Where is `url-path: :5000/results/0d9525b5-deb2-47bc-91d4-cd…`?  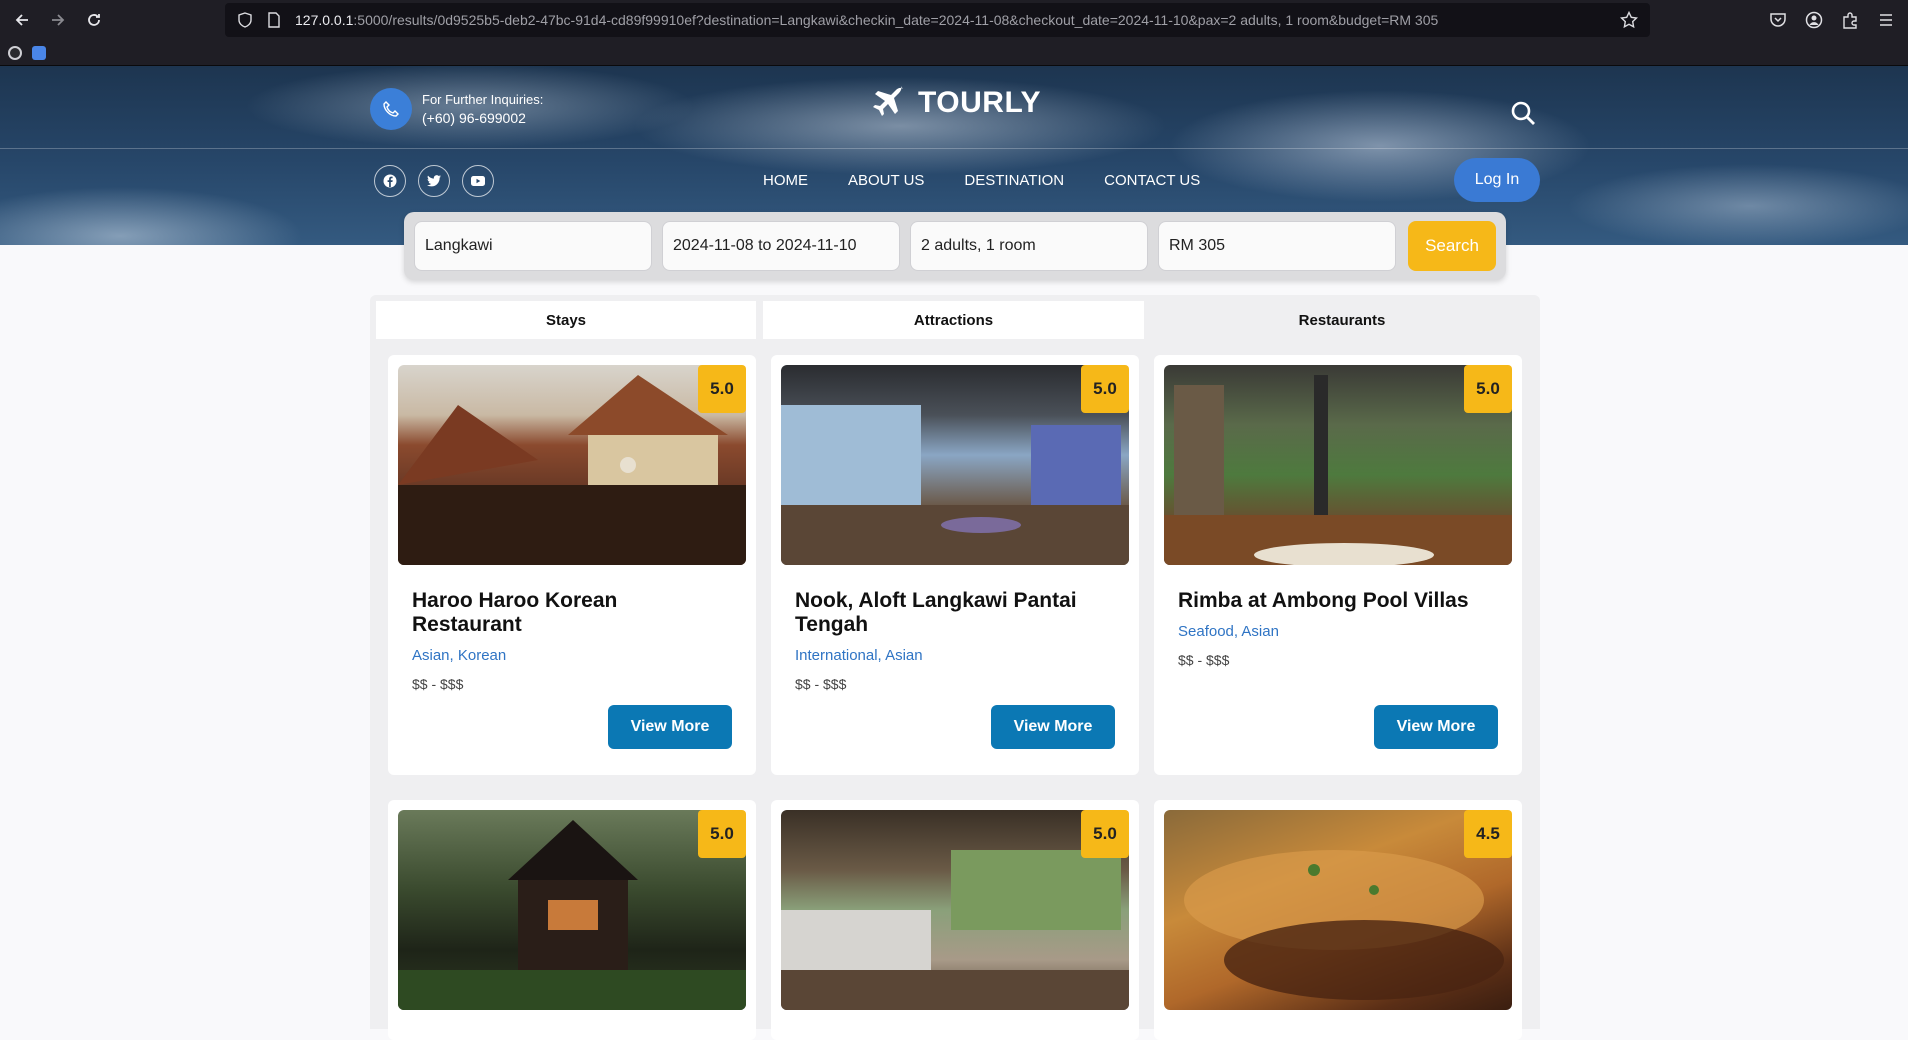
url-path: :5000/results/0d9525b5-deb2-47bc-91d4-cd… is located at coordinates (896, 20).